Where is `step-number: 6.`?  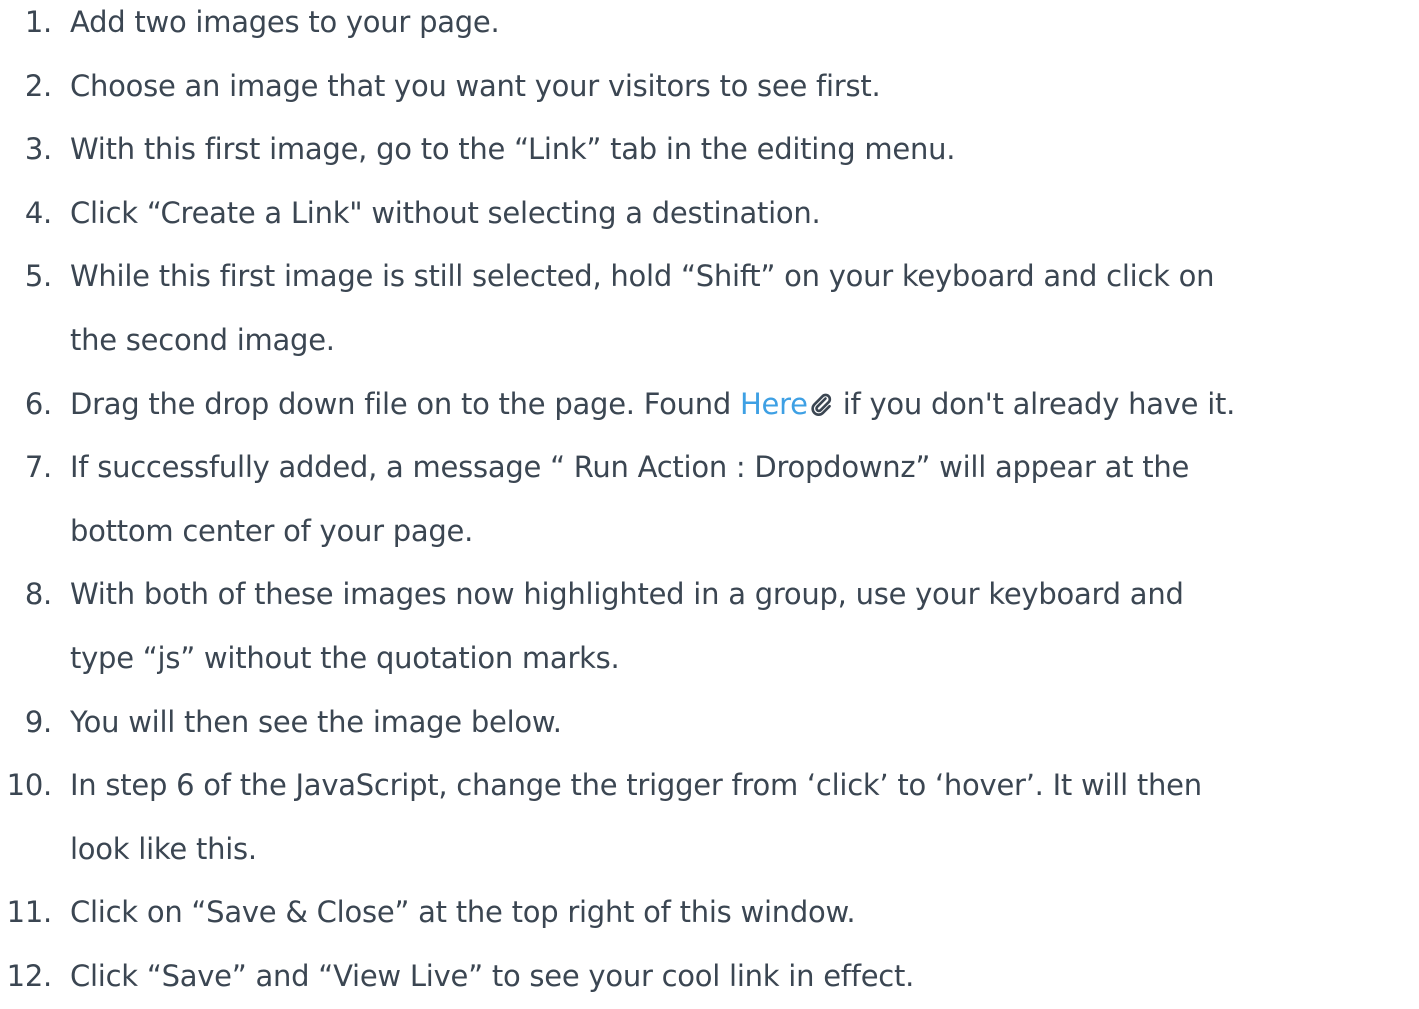
step-number: 6. is located at coordinates (38, 403).